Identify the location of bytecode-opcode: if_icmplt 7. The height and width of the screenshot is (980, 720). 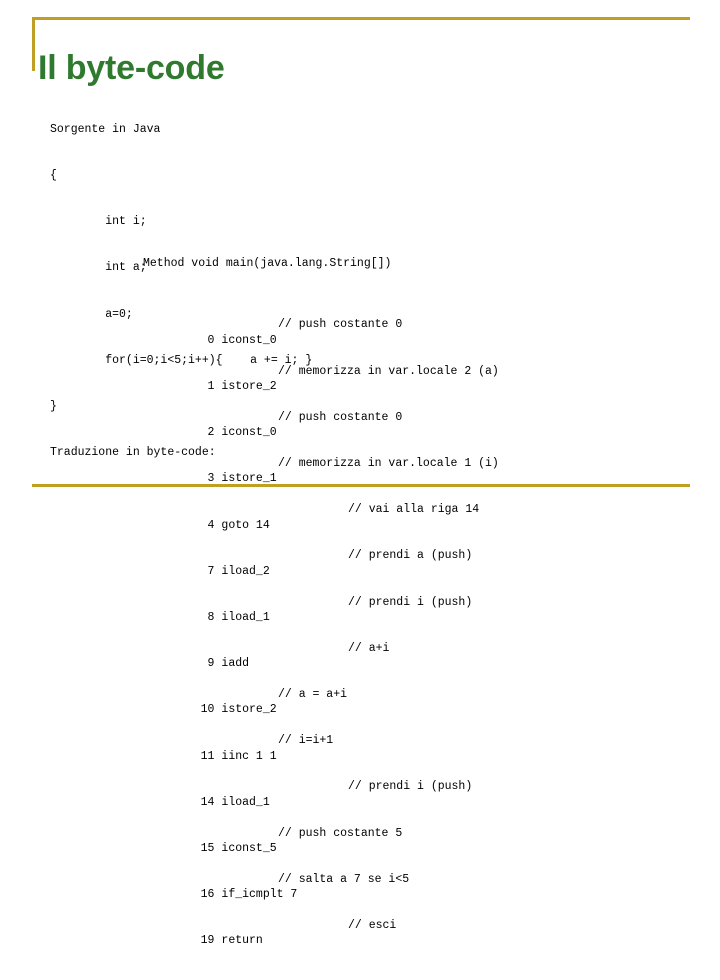
(259, 895).